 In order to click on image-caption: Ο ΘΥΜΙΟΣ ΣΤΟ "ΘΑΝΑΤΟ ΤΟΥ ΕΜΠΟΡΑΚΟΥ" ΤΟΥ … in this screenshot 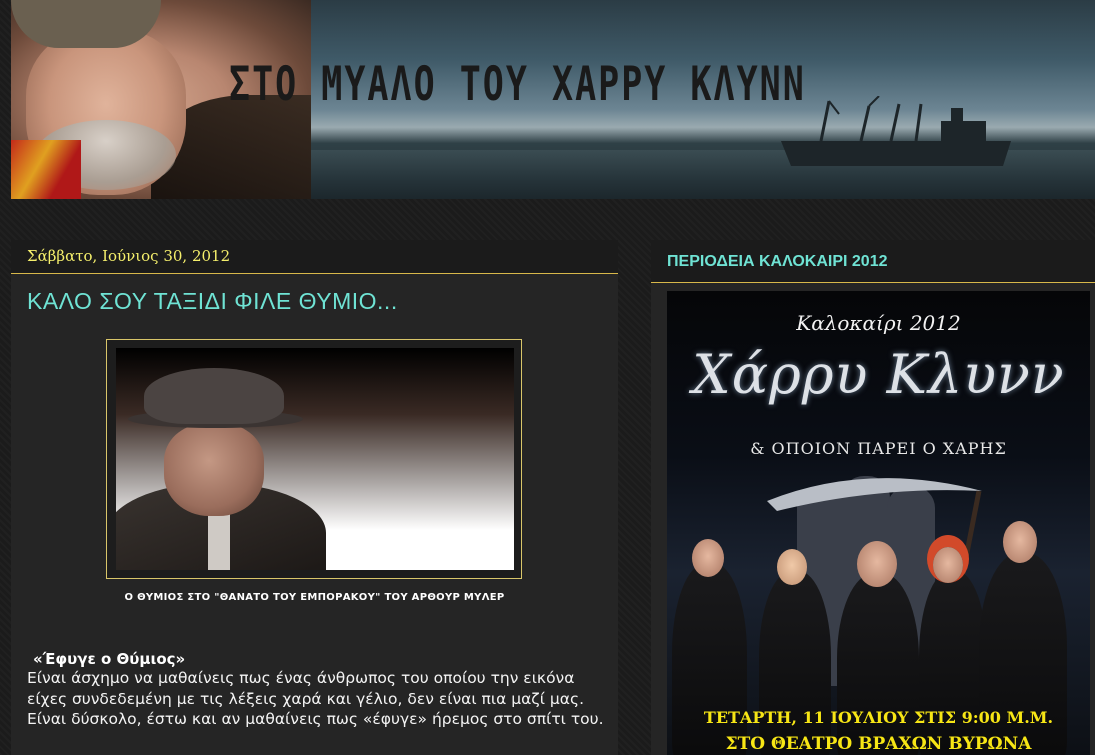, I will do `click(314, 597)`.